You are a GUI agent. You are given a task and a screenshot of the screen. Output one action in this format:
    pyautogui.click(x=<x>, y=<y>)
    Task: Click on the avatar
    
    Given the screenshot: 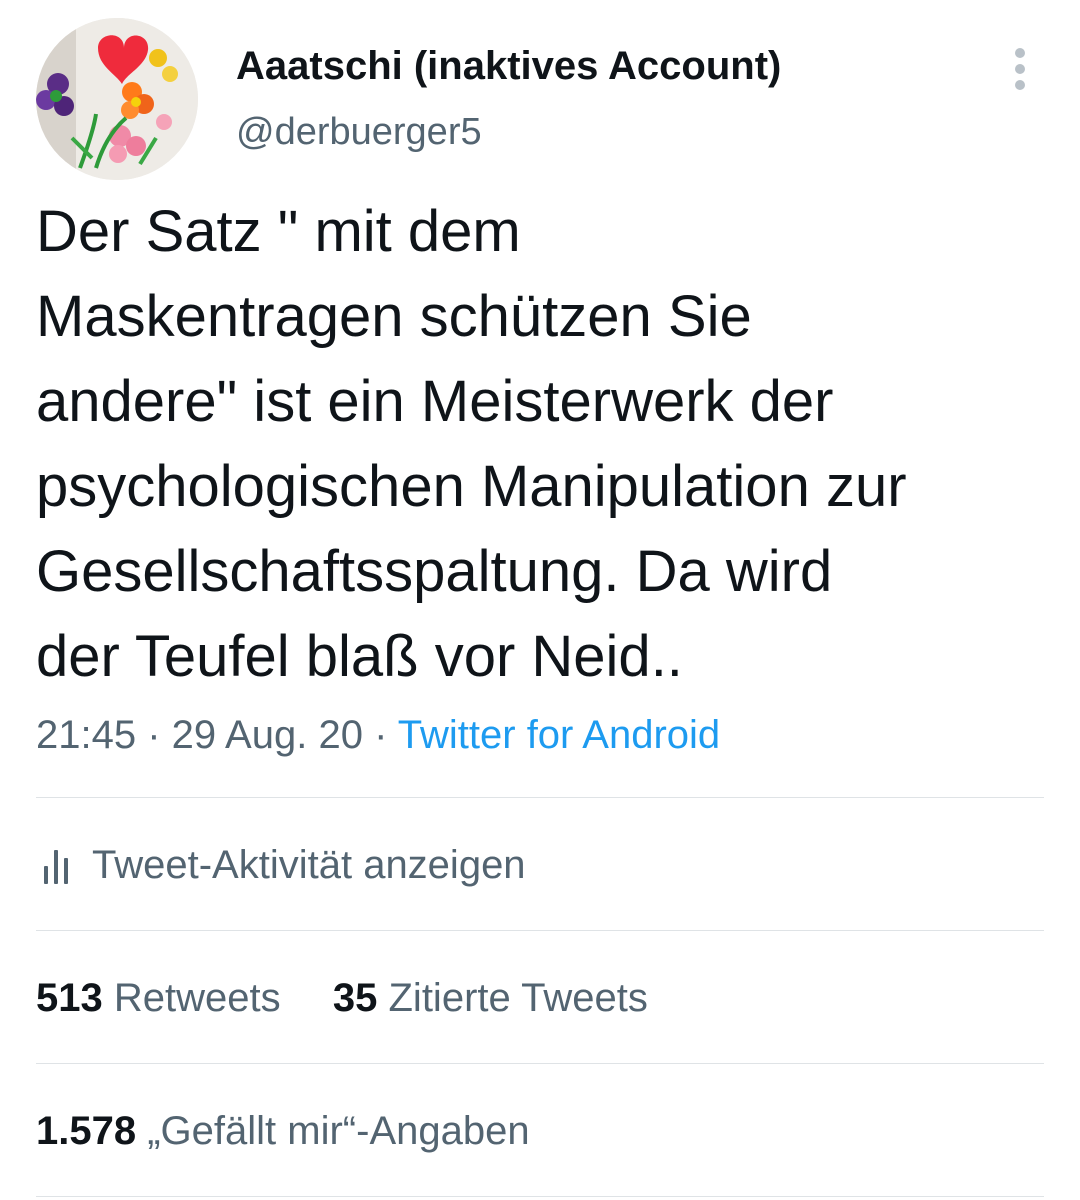 What is the action you would take?
    pyautogui.click(x=117, y=99)
    